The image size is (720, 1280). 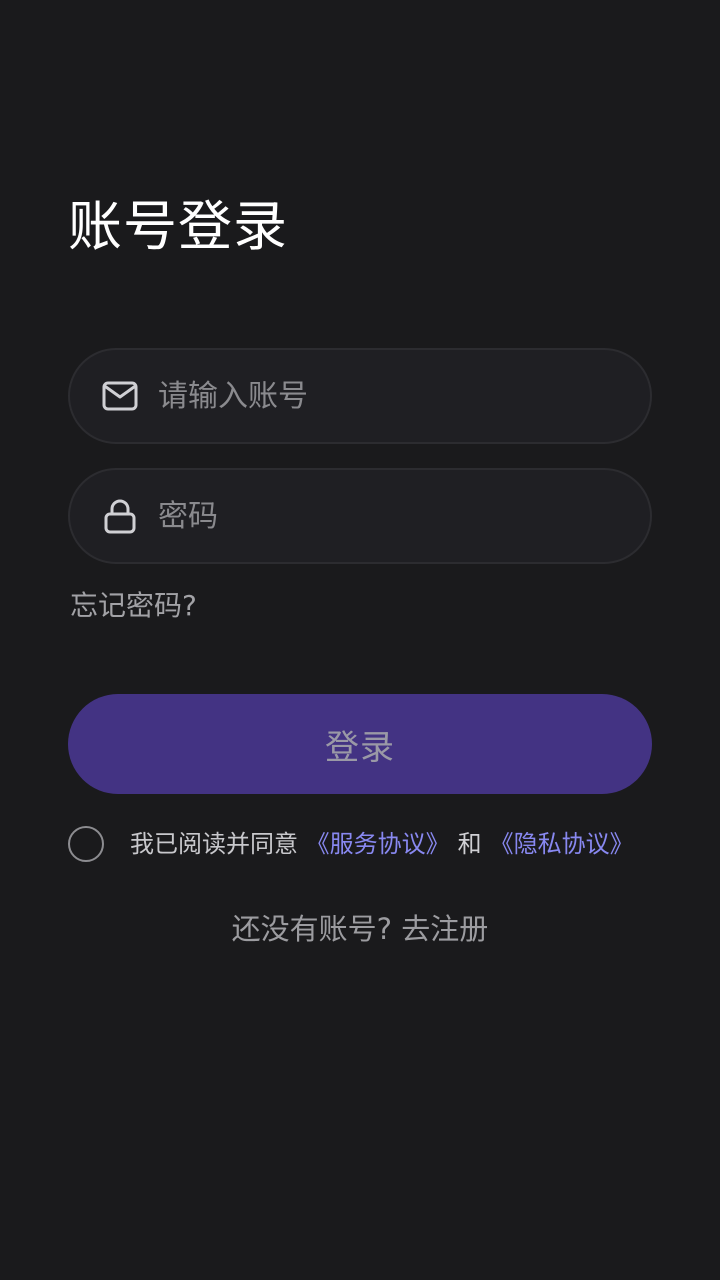 What do you see at coordinates (389, 516) in the screenshot?
I see `password-input` at bounding box center [389, 516].